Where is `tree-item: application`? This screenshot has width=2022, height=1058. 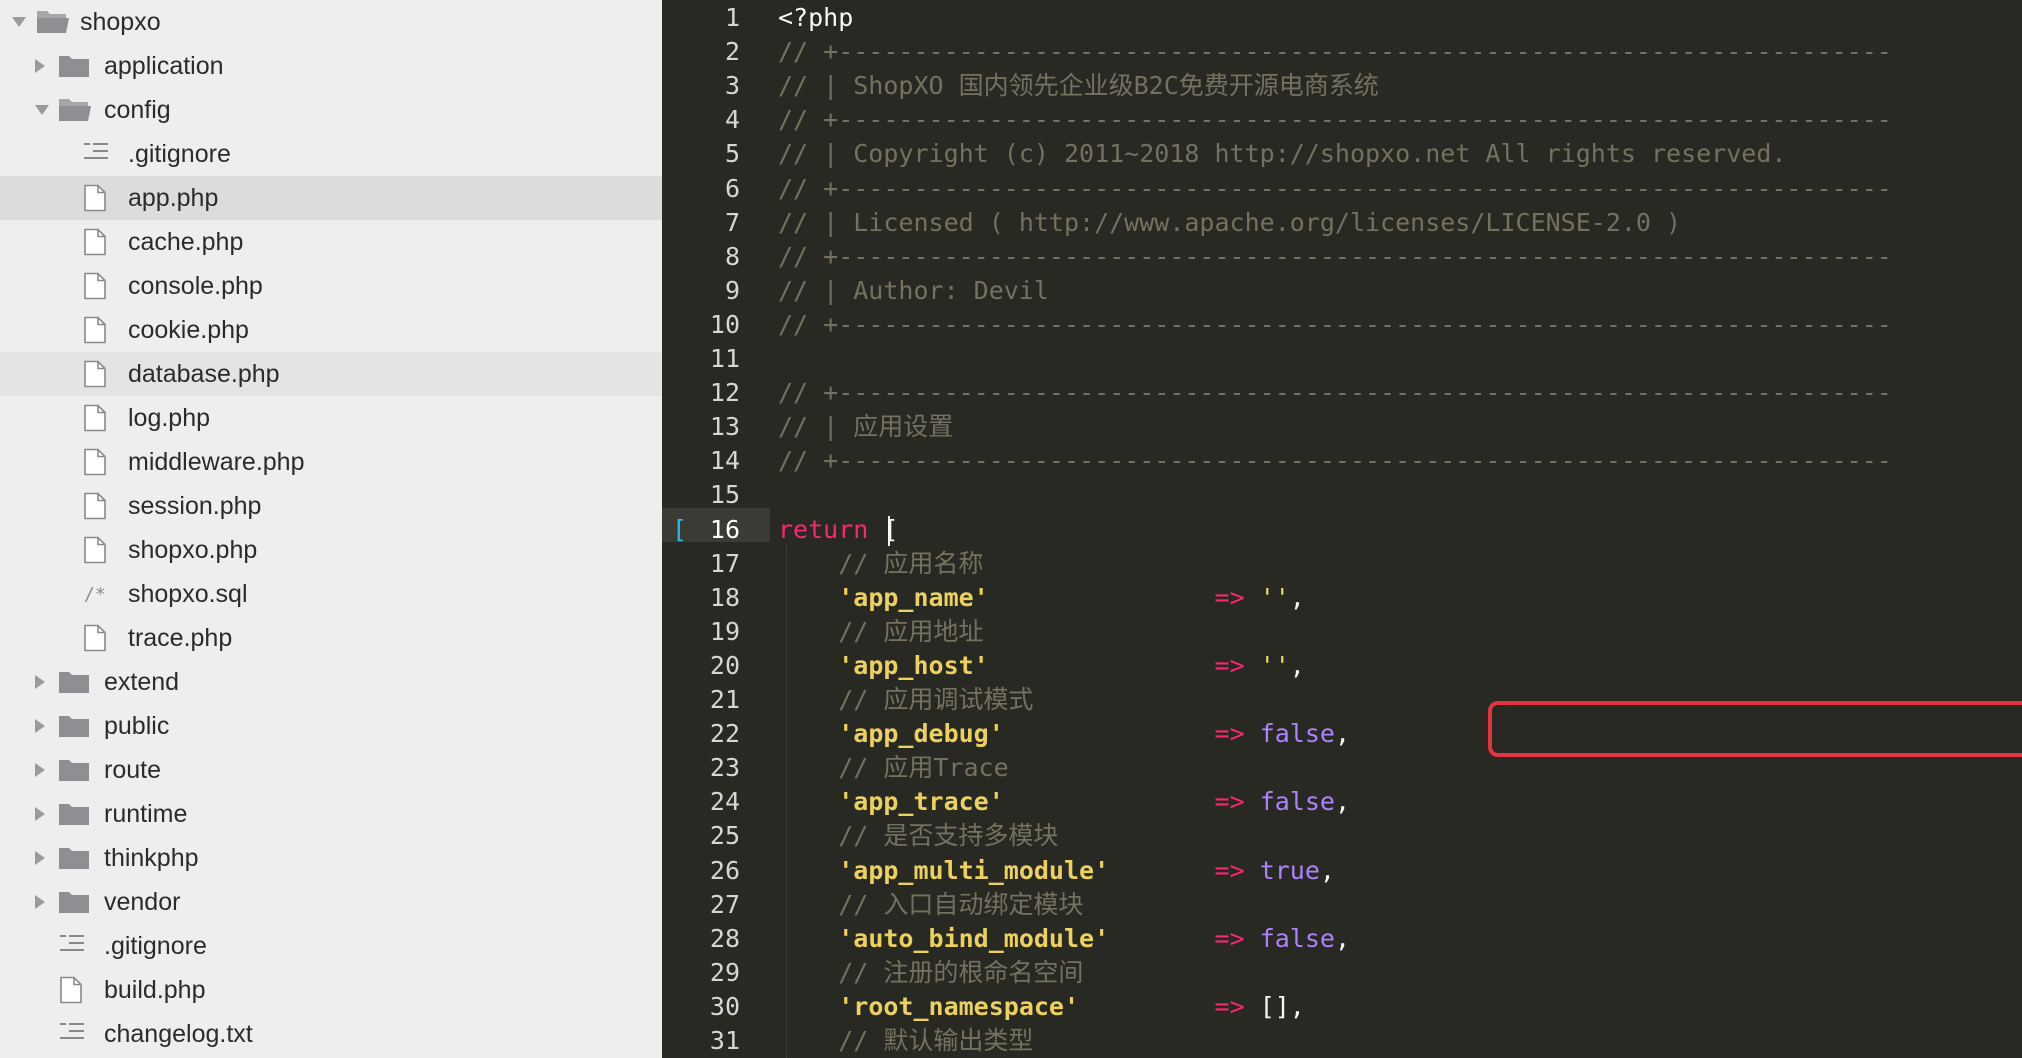 tree-item: application is located at coordinates (331, 66).